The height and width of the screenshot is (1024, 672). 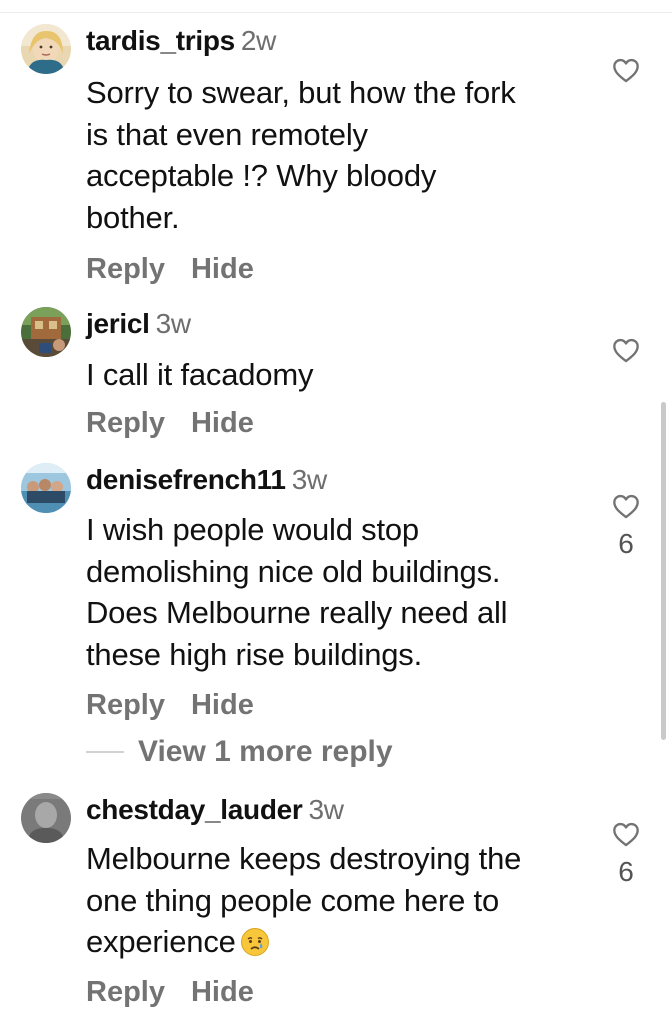 What do you see at coordinates (293, 900) in the screenshot?
I see `comment-line: one thing people come here to` at bounding box center [293, 900].